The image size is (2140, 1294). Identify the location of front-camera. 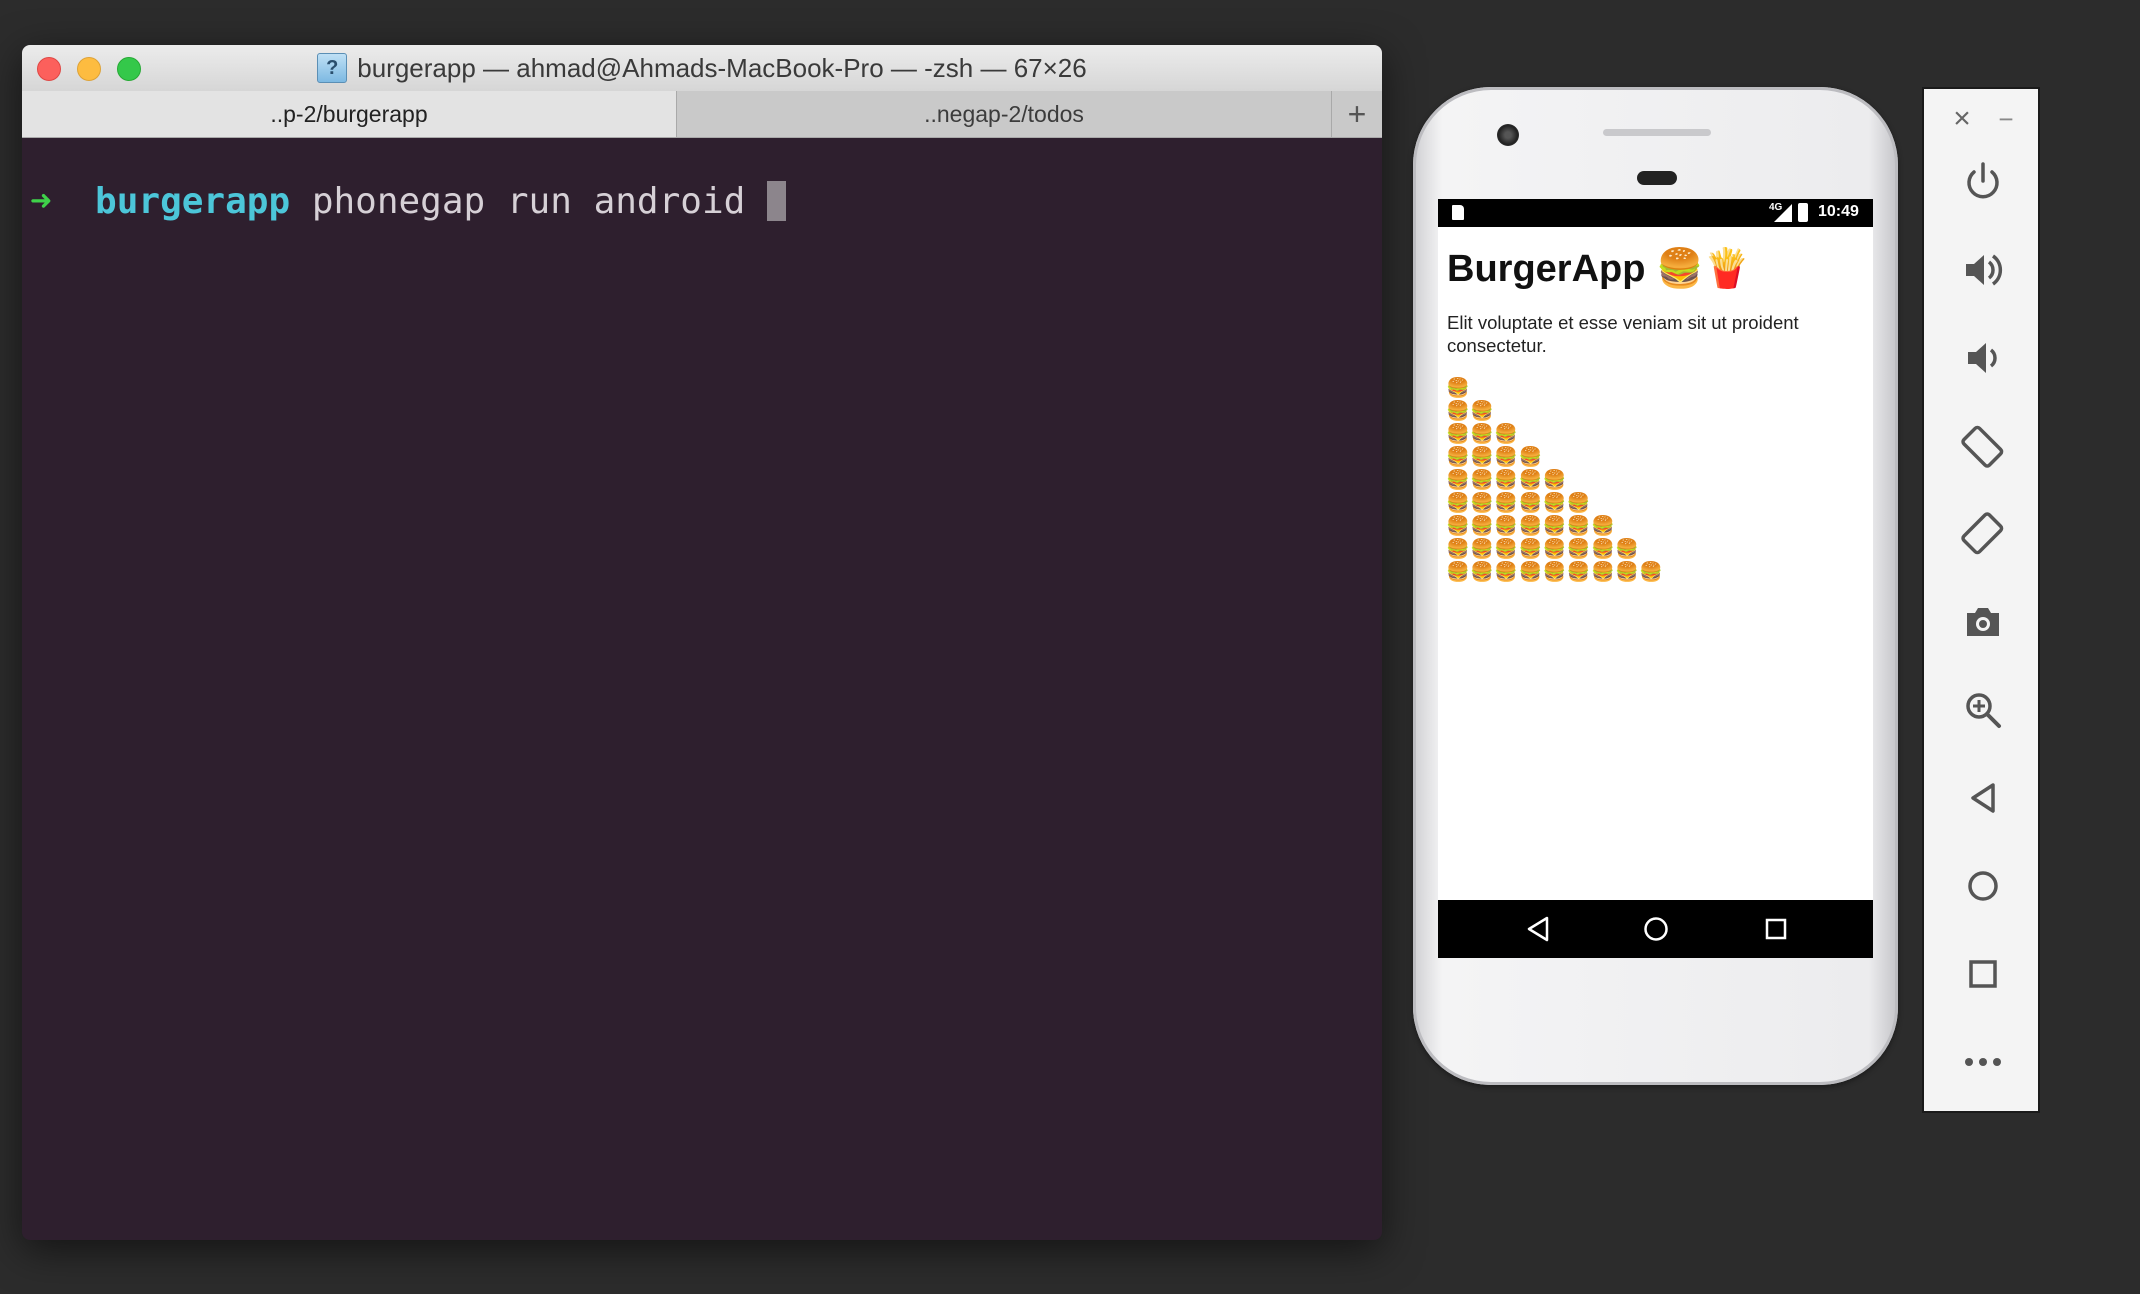
(1508, 135).